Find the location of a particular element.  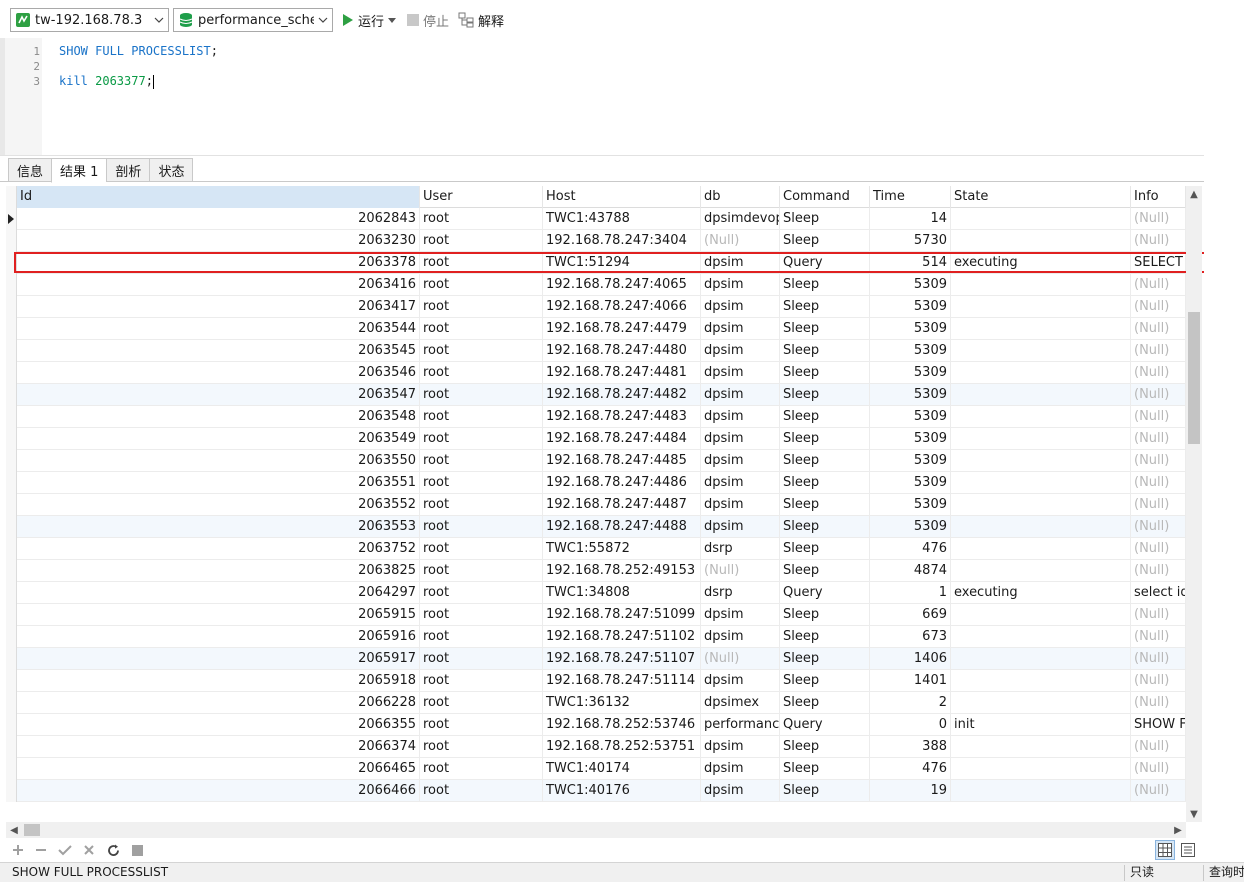

scroll-down-icon: ▼ is located at coordinates (1194, 814).